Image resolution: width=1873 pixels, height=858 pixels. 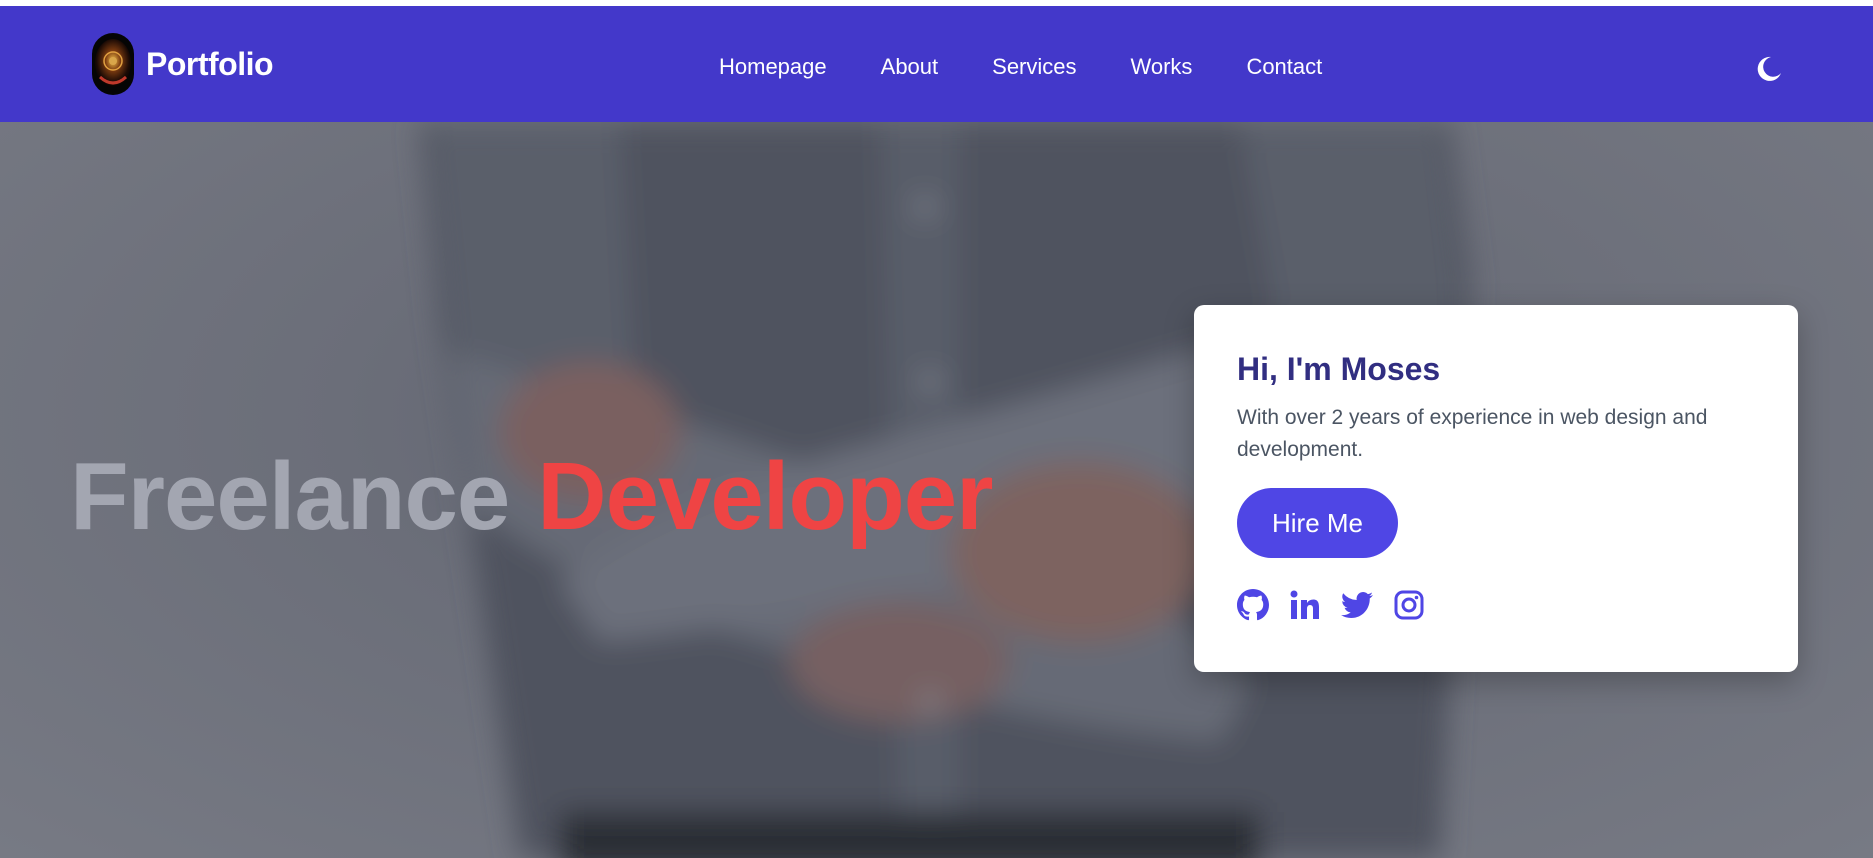 I want to click on hire-me-button: Hire Me, so click(x=1317, y=523).